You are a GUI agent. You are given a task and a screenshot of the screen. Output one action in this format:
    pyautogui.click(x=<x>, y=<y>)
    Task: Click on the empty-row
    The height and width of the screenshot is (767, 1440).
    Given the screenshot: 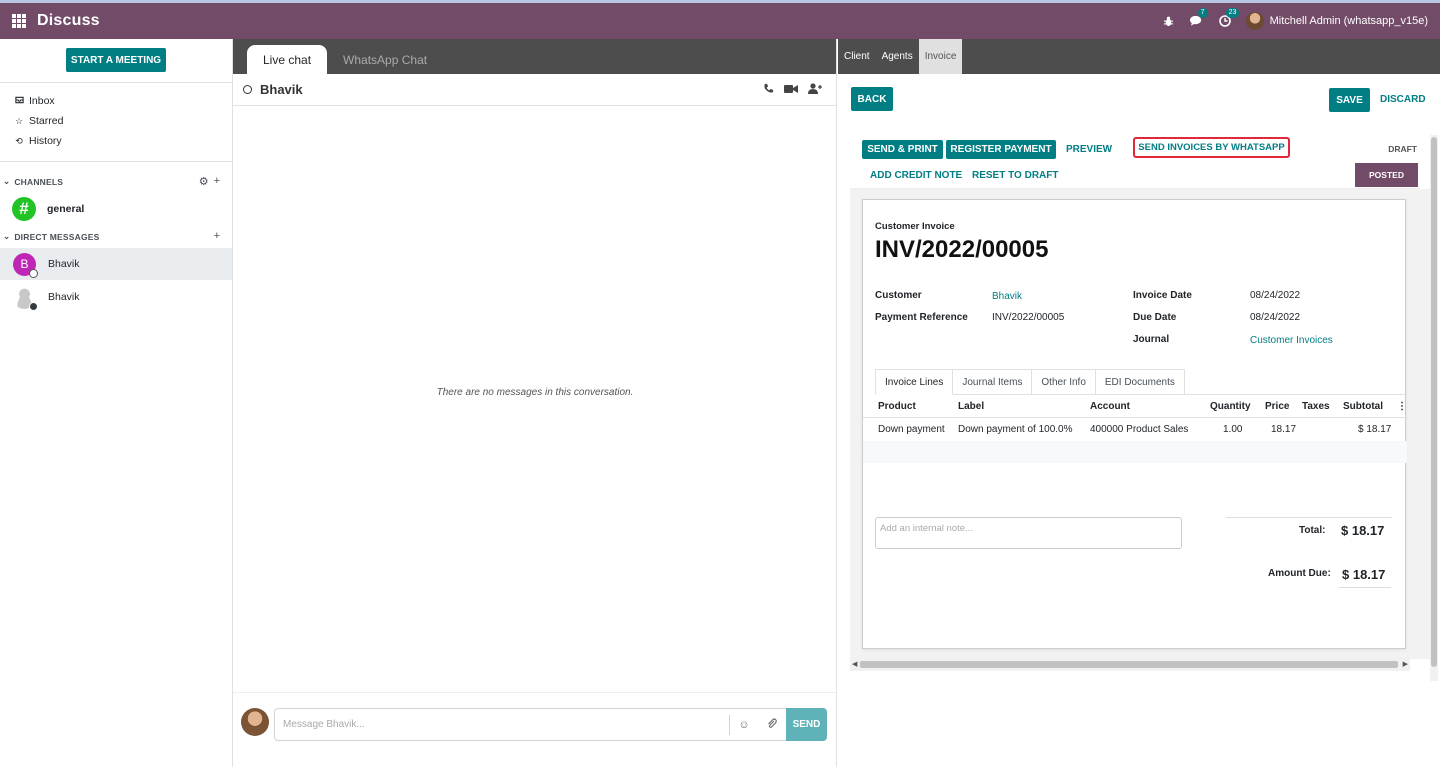 What is the action you would take?
    pyautogui.click(x=1135, y=452)
    